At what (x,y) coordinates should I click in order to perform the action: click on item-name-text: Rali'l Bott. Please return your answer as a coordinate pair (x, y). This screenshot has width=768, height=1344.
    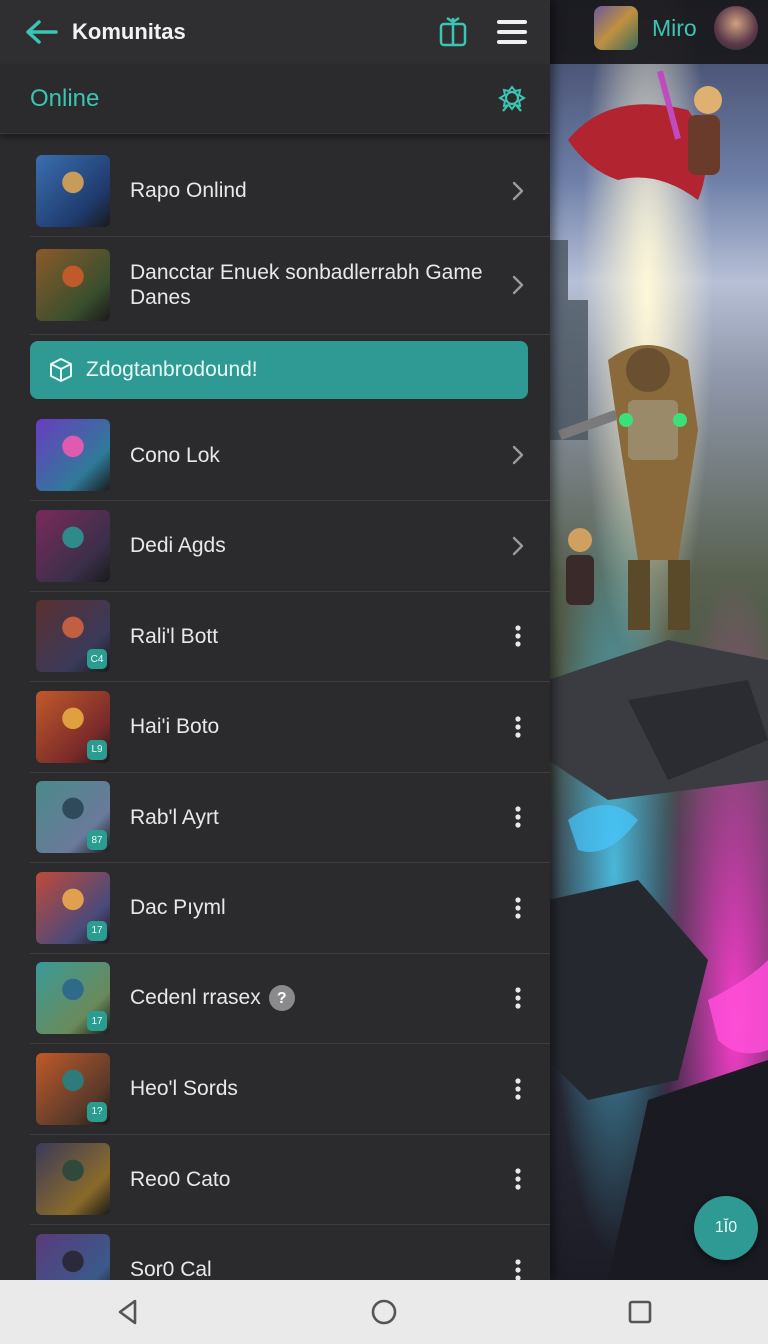
    Looking at the image, I should click on (174, 636).